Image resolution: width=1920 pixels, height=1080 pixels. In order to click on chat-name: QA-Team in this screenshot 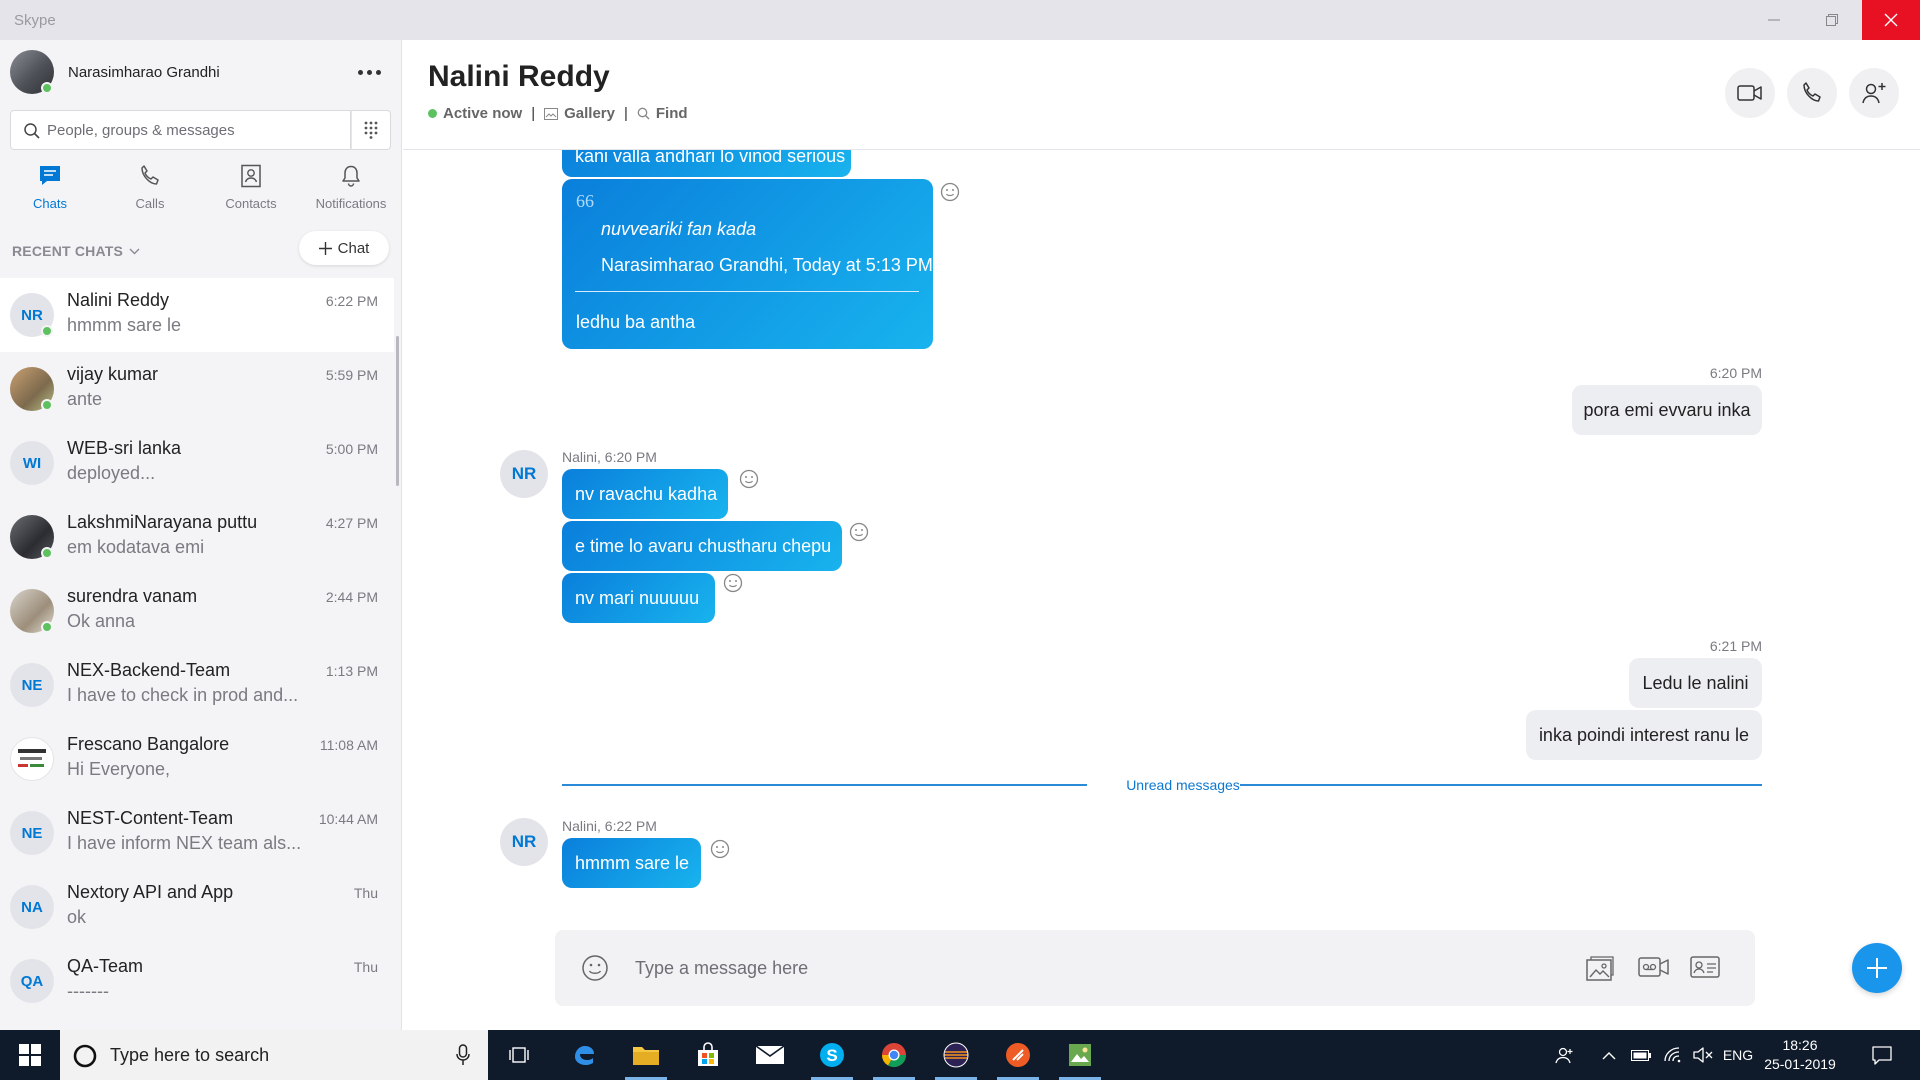, I will do `click(105, 966)`.